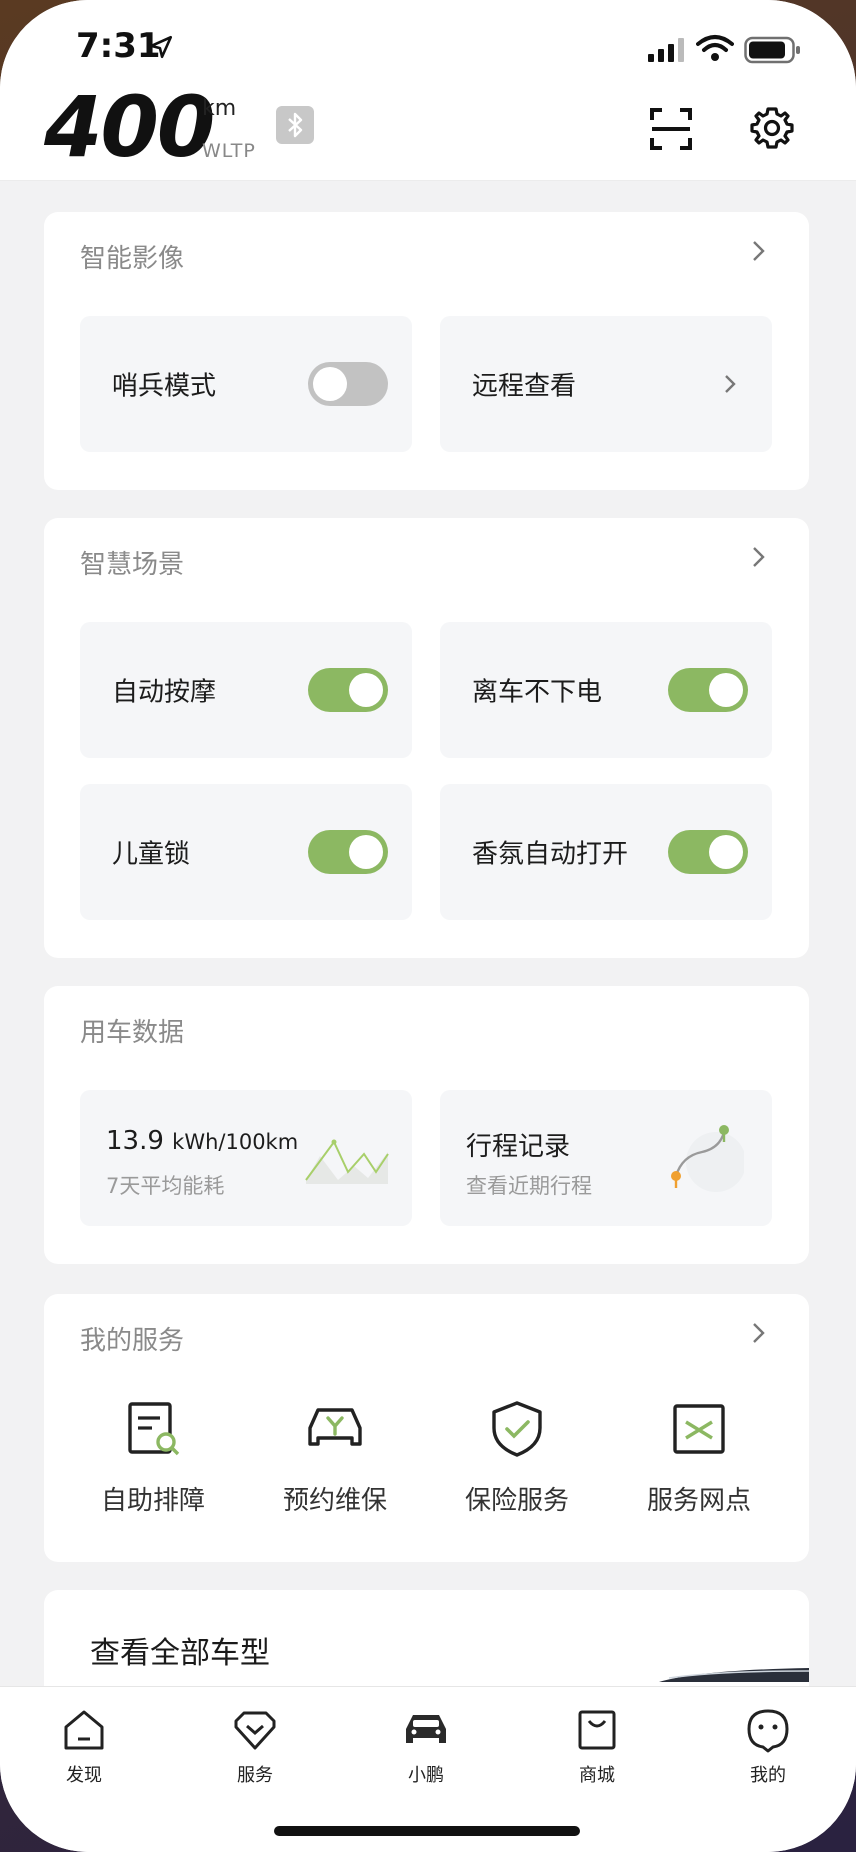  What do you see at coordinates (426, 351) in the screenshot?
I see `smart-imaging-card: 智能影像 哨兵模式 远程查看` at bounding box center [426, 351].